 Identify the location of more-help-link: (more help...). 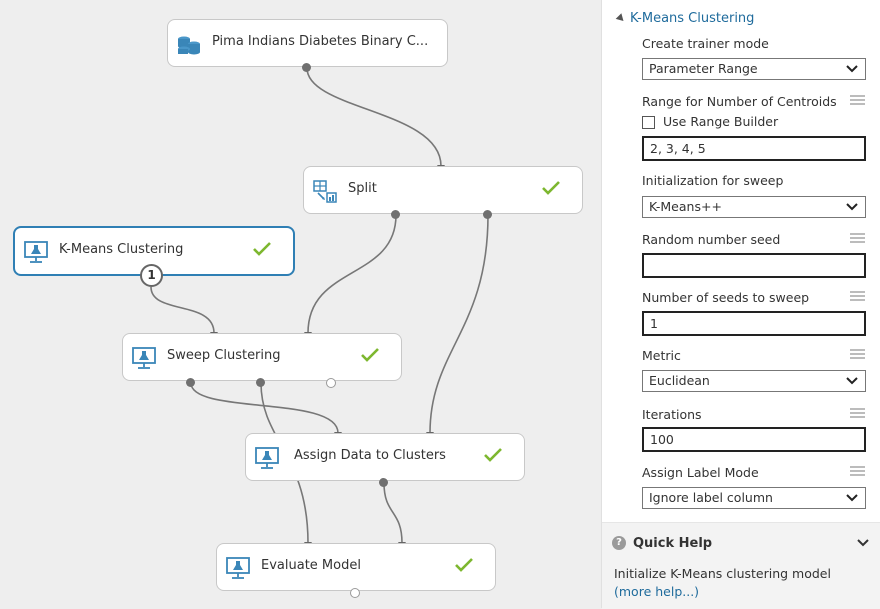
(656, 591).